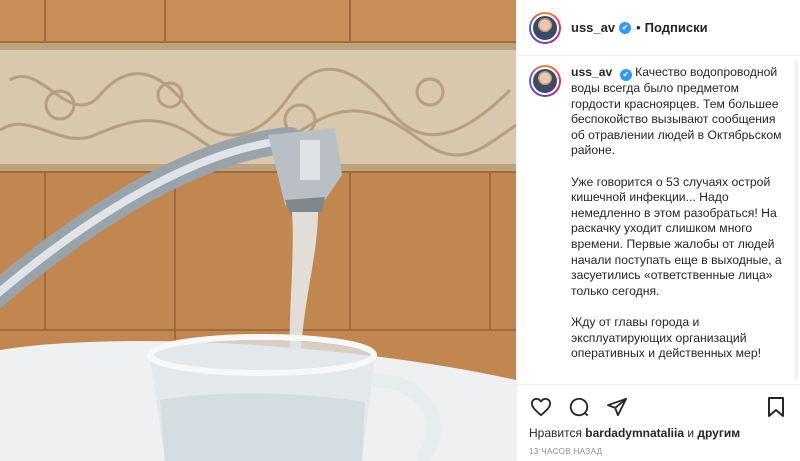 The width and height of the screenshot is (800, 461). I want to click on likes-line: Нравится bardadymnataliia и другим, so click(634, 433).